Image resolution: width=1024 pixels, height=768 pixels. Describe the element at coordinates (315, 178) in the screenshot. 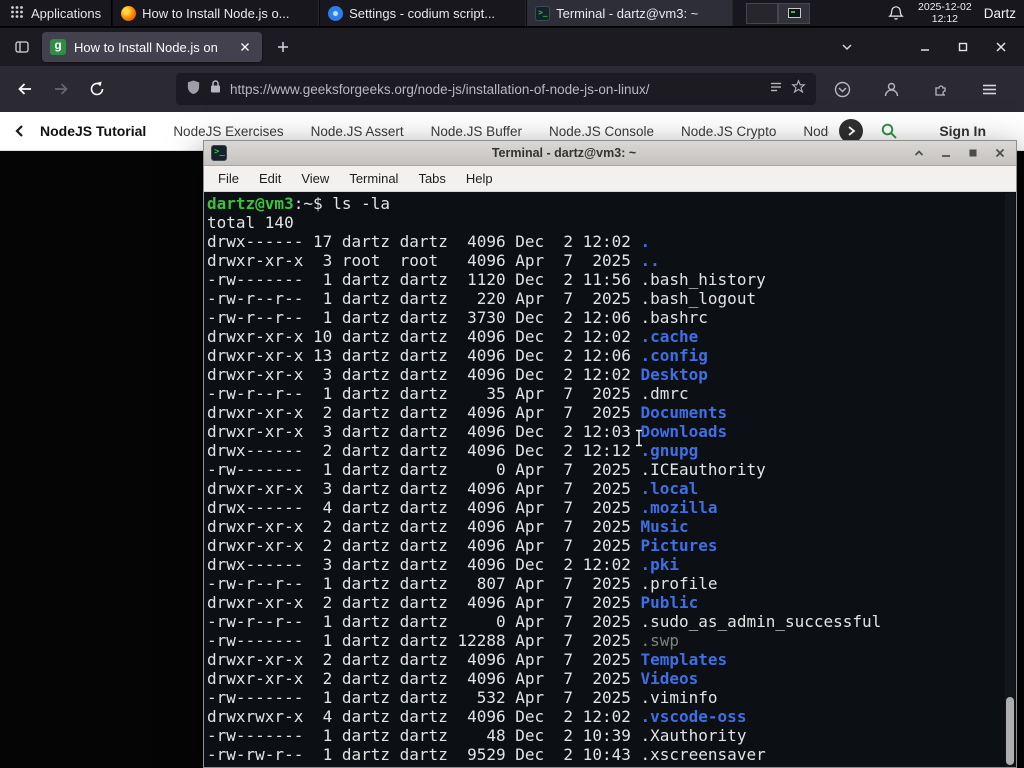

I see `terminal-menu-view: View` at that location.